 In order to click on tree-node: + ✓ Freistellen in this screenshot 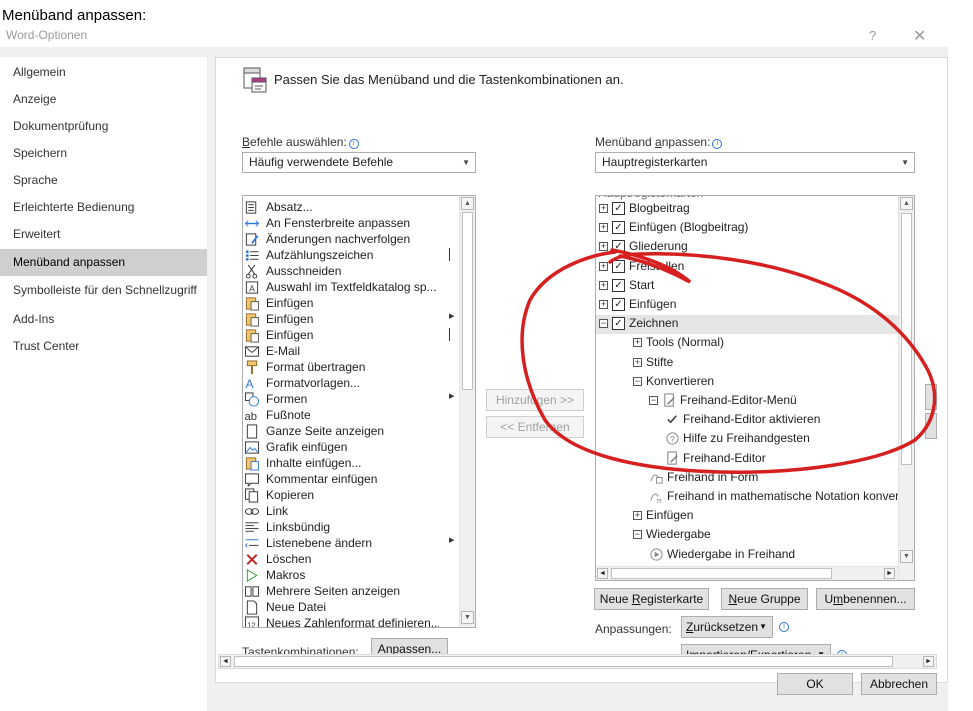, I will do `click(747, 267)`.